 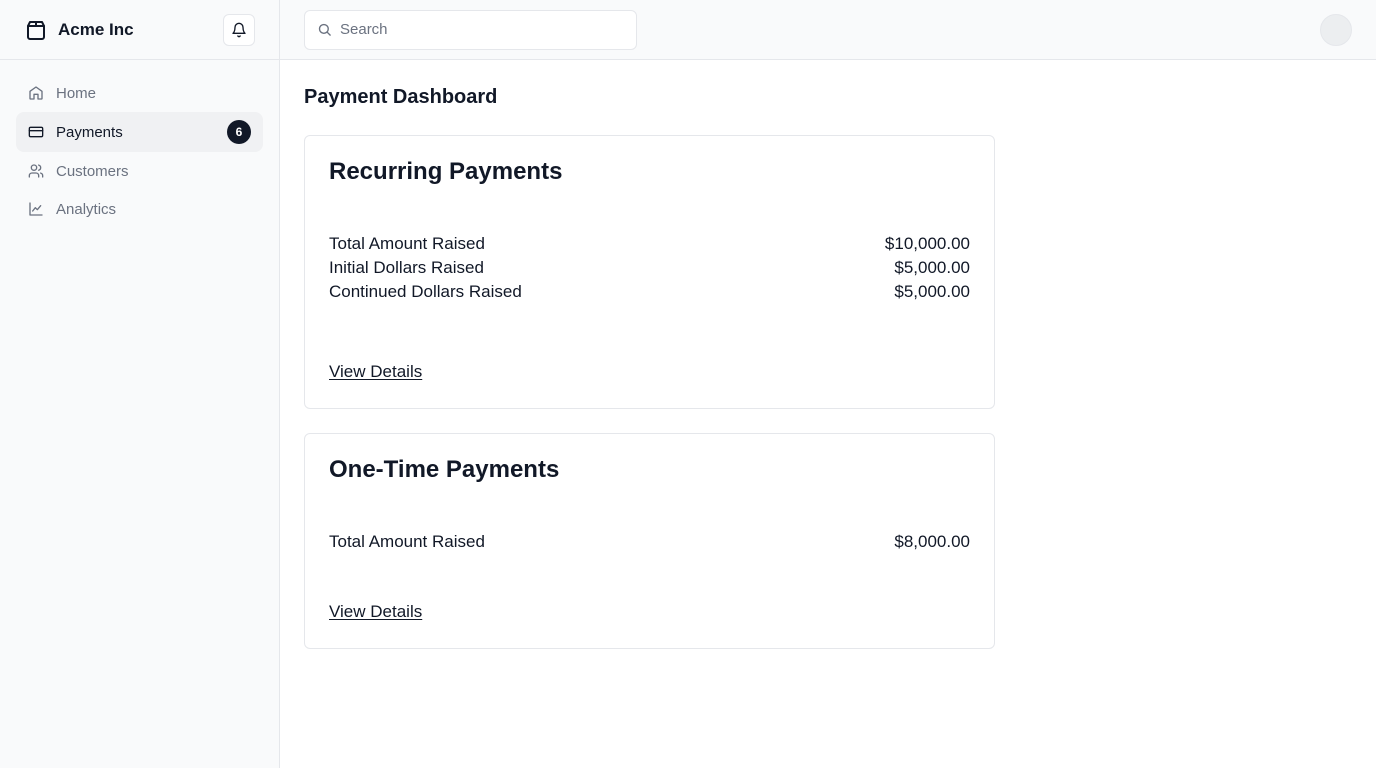 I want to click on brand-link: Acme Inc, so click(x=79, y=30).